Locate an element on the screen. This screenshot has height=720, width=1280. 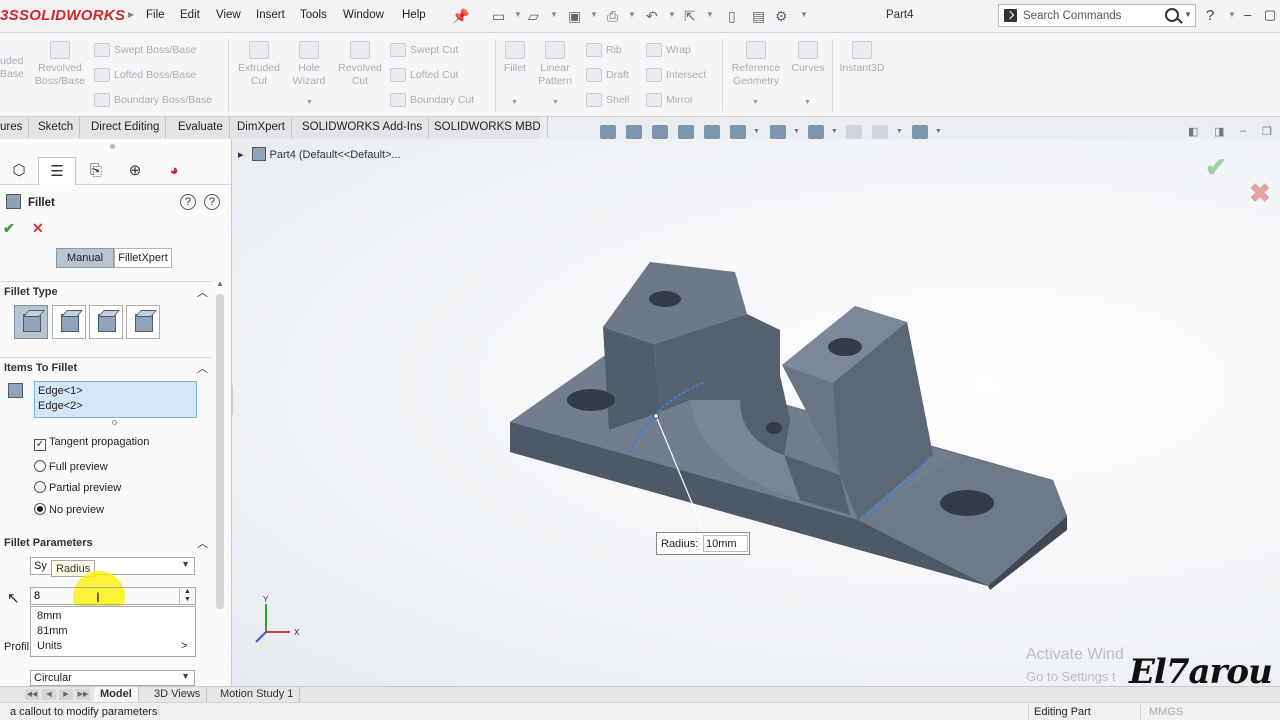
edges-selection-list: Edge<1> Edge<2> is located at coordinates (115, 399).